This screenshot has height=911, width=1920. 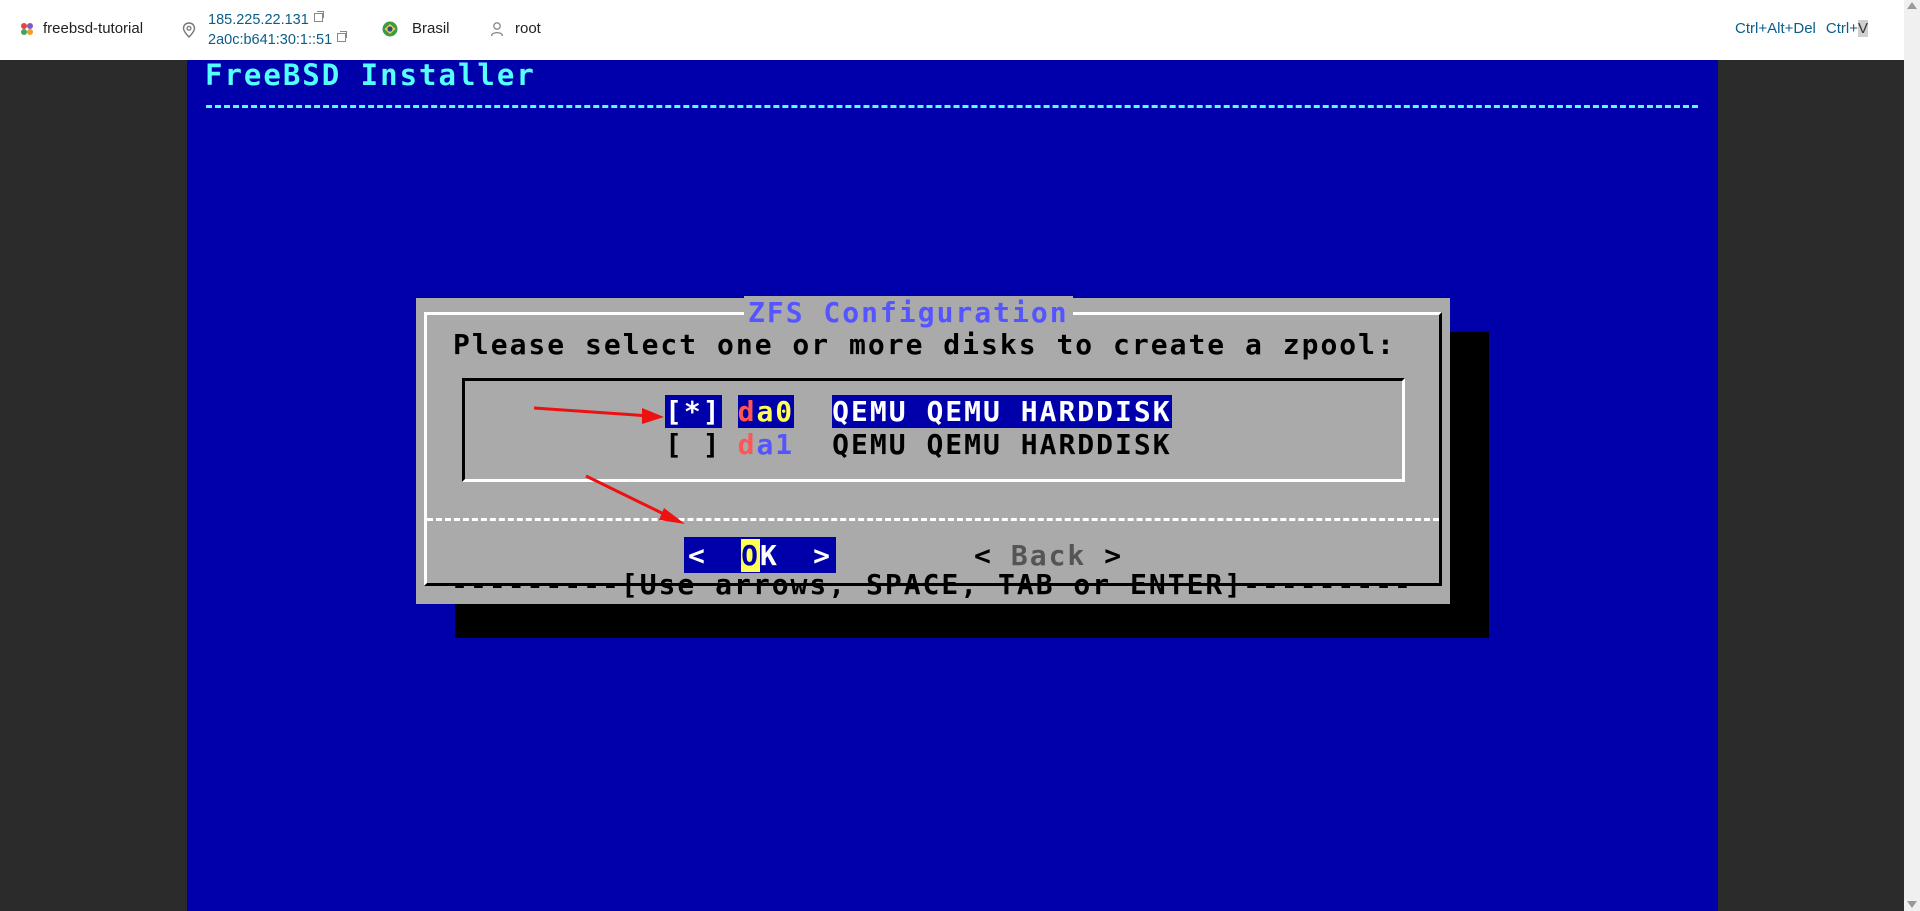 I want to click on arrow-to-da0, so click(x=592, y=412).